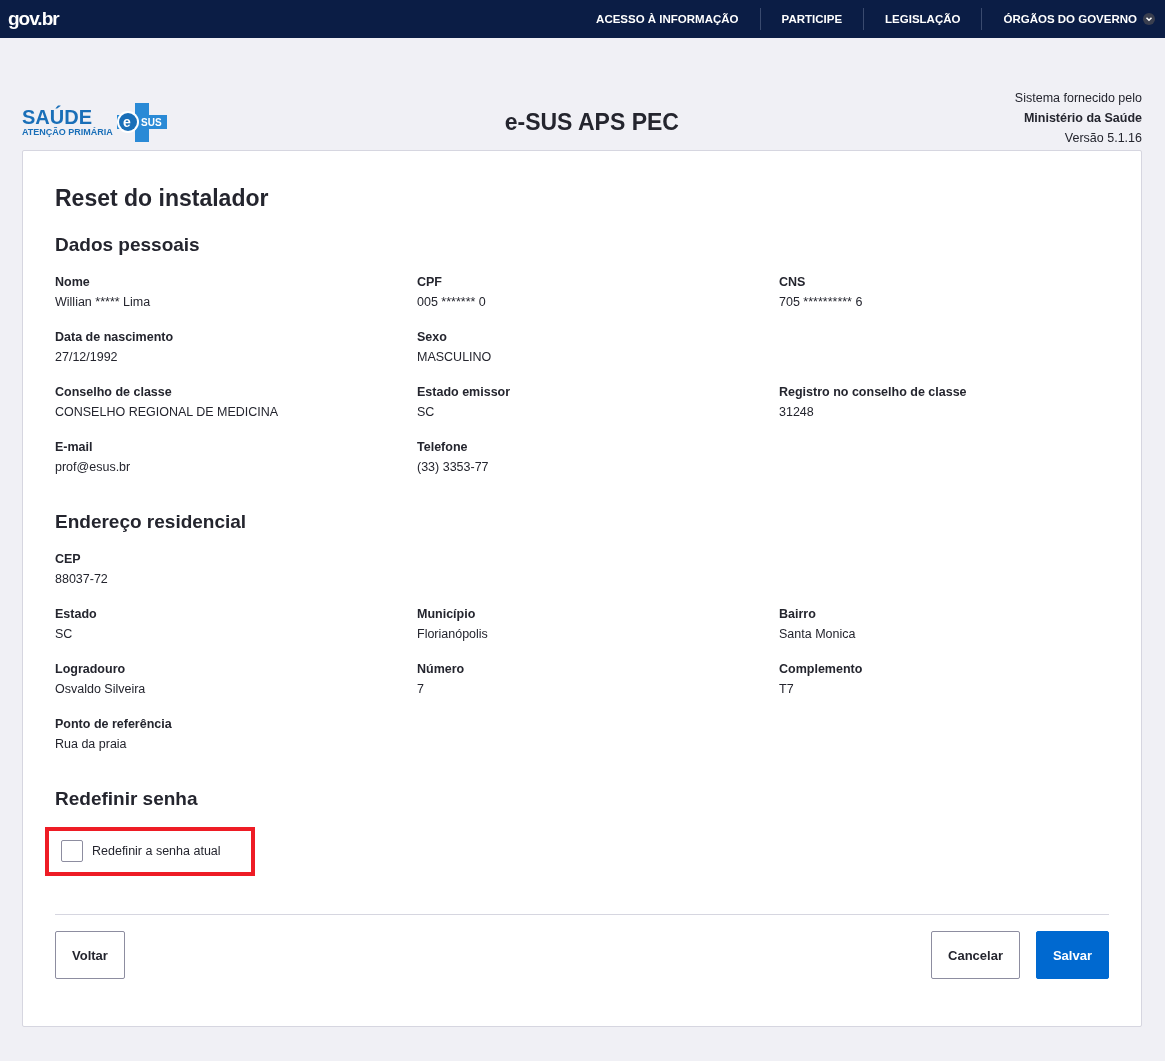 This screenshot has width=1165, height=1061. I want to click on field-value: 27/12/1992, so click(87, 357).